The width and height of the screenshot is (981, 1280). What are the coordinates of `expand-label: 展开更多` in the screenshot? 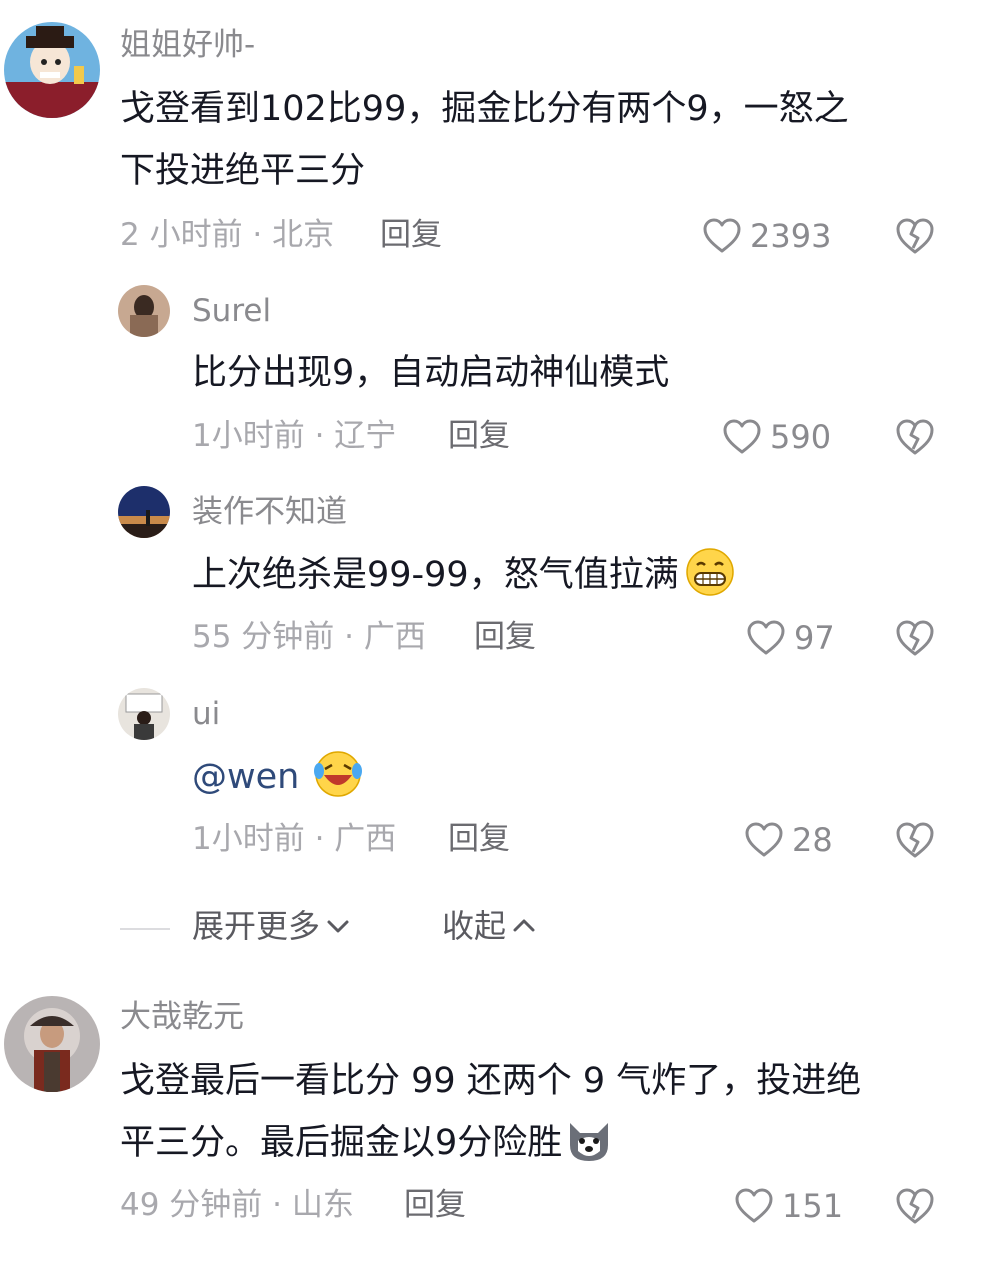 It's located at (256, 926).